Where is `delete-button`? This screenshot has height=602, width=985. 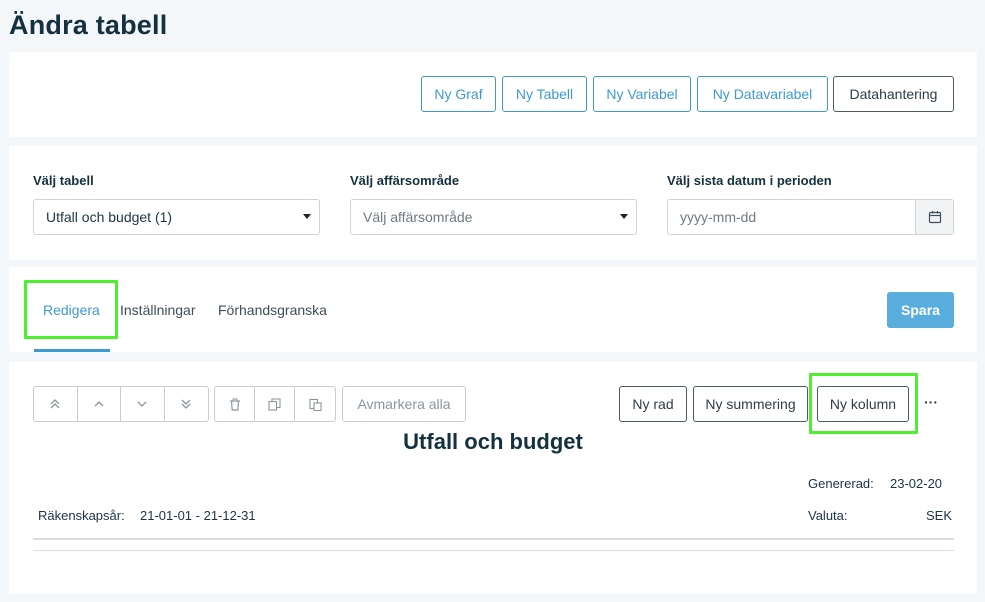 delete-button is located at coordinates (235, 404).